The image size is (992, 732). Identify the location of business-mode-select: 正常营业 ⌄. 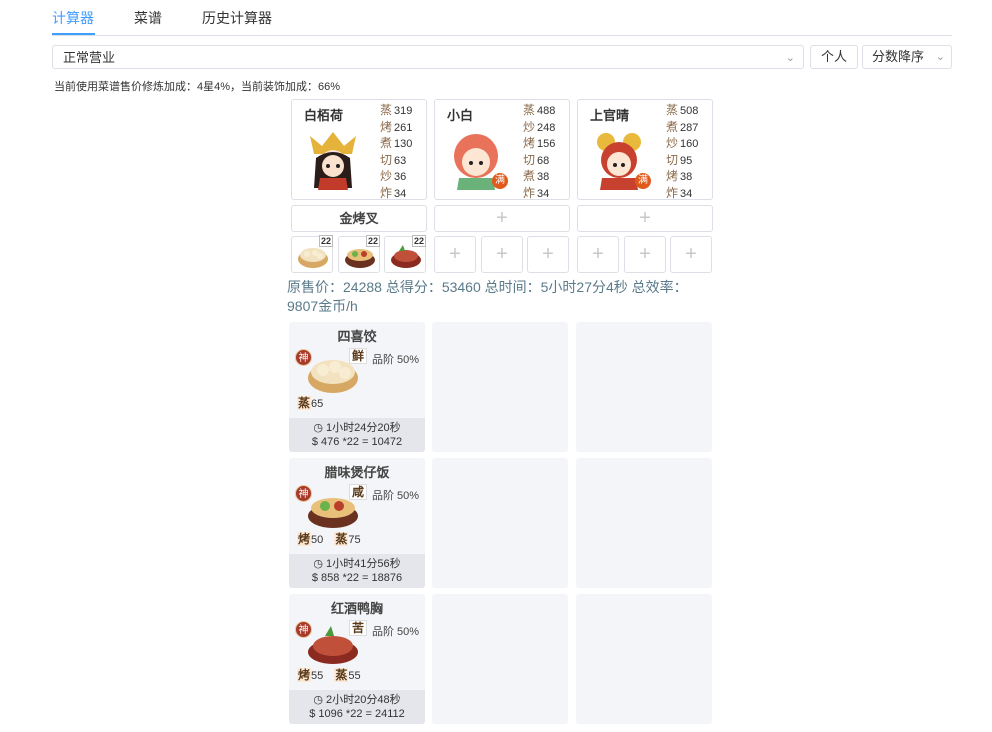
(428, 57).